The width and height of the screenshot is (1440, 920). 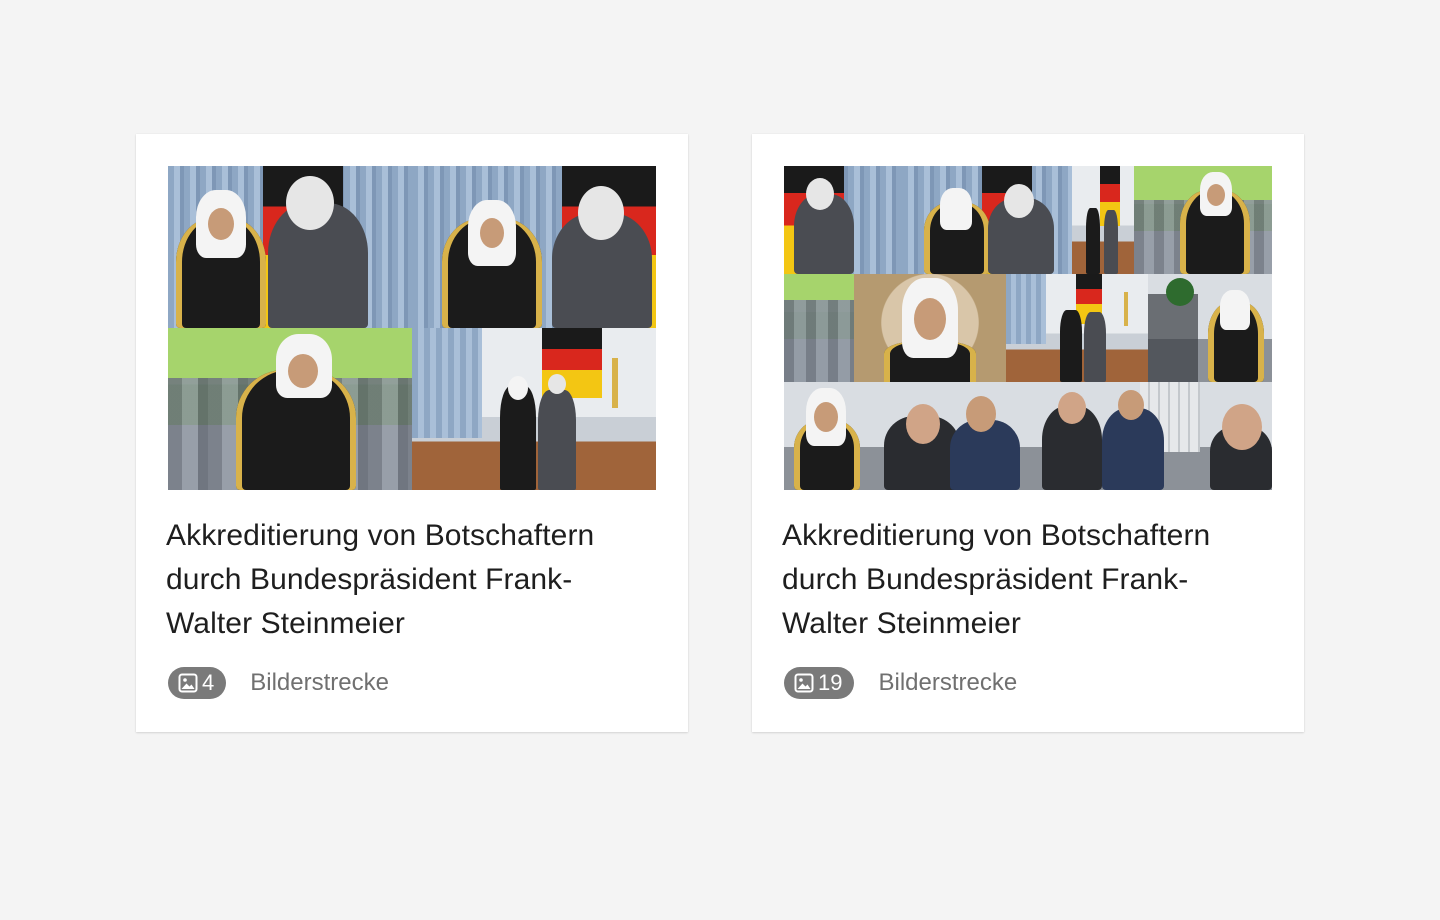 I want to click on image-count: 4, so click(x=208, y=682).